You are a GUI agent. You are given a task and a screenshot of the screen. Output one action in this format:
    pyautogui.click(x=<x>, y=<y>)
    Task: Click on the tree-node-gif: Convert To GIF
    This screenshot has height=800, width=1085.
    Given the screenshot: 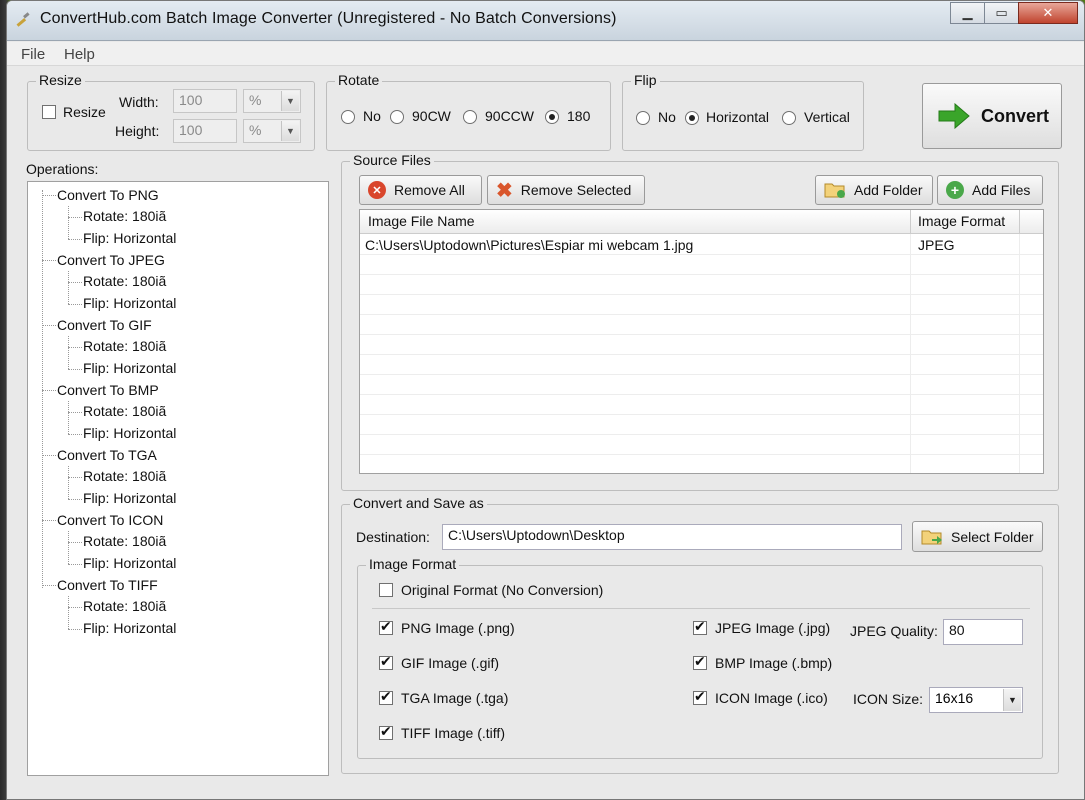 What is the action you would take?
    pyautogui.click(x=104, y=325)
    